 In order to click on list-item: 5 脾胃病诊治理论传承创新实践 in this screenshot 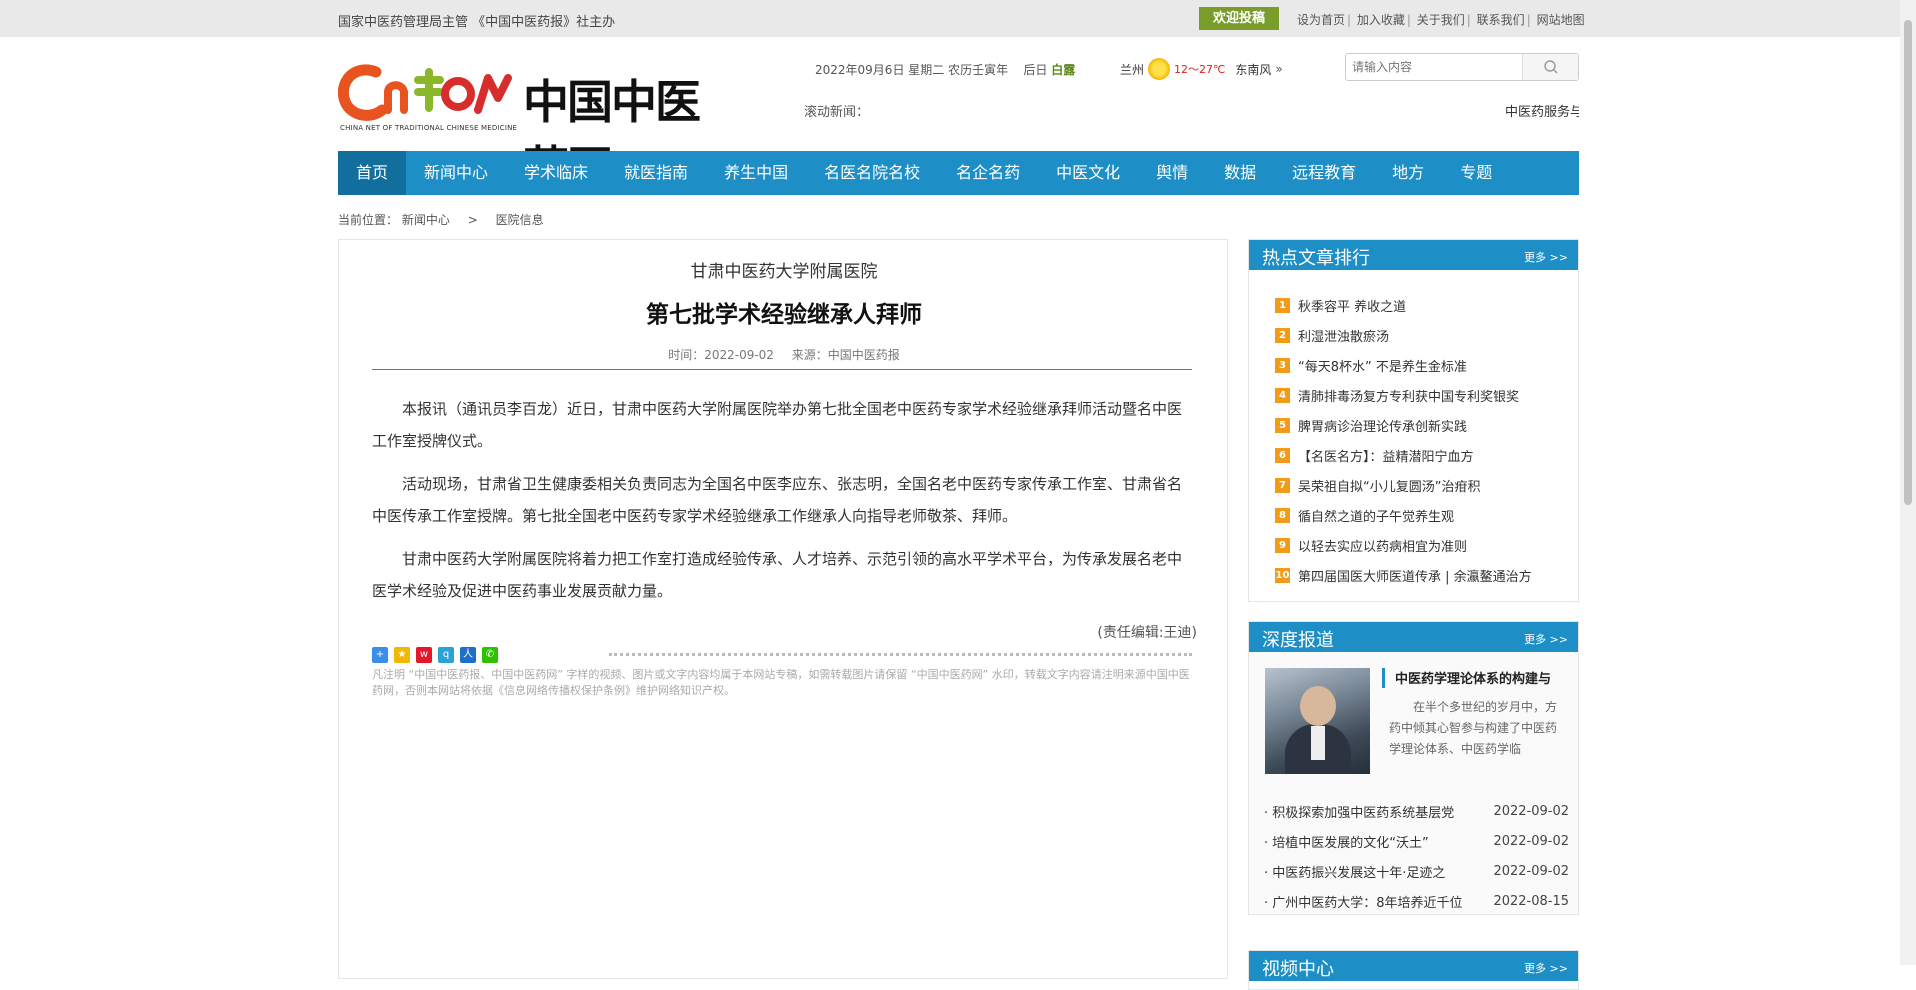, I will do `click(1403, 425)`.